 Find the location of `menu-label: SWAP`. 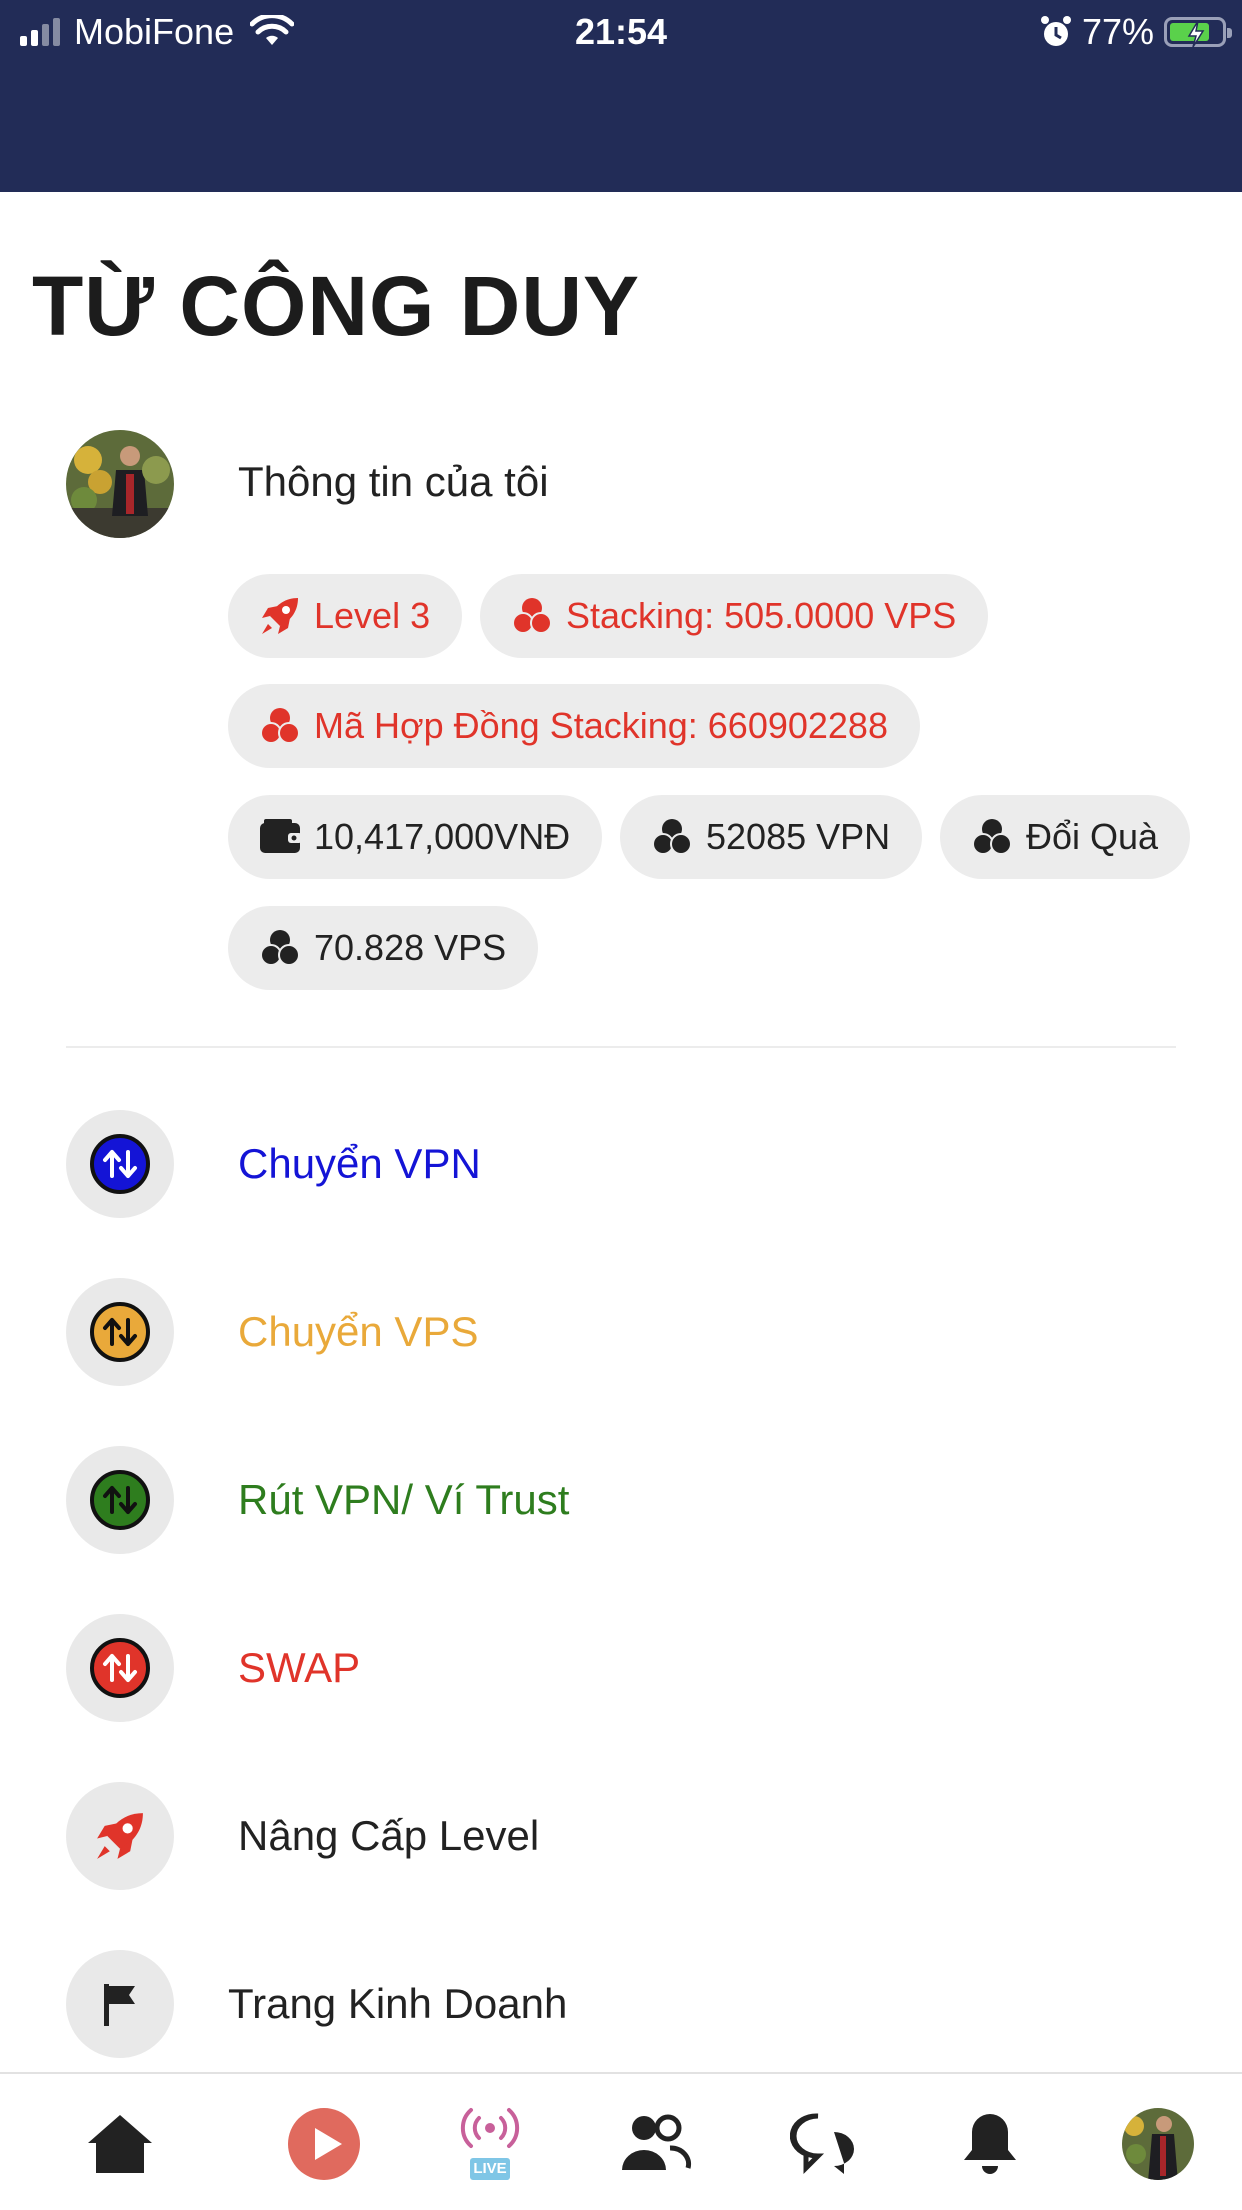

menu-label: SWAP is located at coordinates (299, 1667).